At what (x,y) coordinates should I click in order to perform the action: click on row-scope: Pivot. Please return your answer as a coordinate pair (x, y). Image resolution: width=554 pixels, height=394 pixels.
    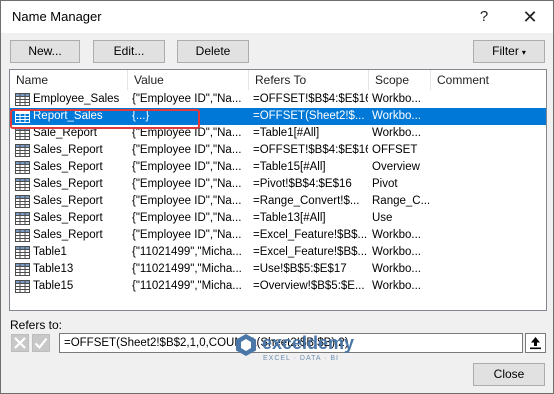
    Looking at the image, I should click on (385, 184).